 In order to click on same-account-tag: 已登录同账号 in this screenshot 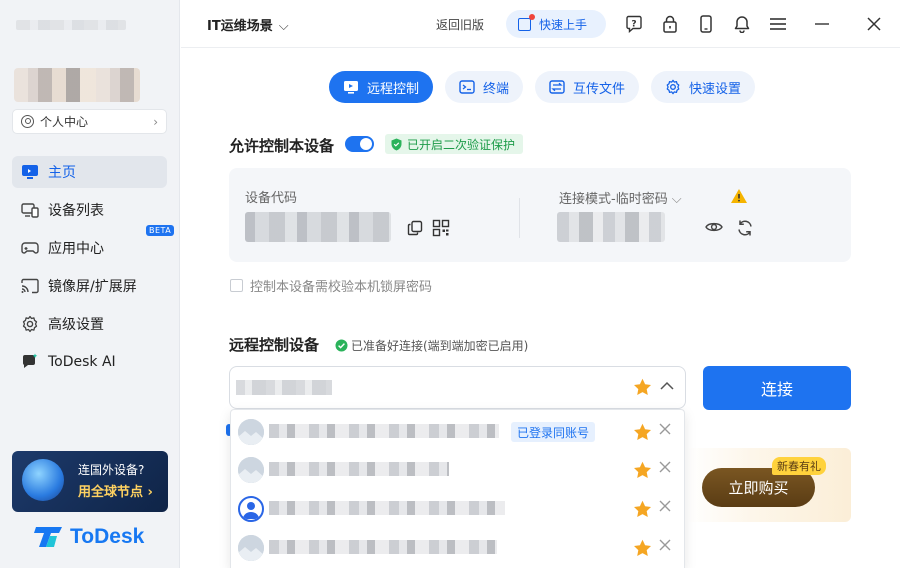, I will do `click(553, 432)`.